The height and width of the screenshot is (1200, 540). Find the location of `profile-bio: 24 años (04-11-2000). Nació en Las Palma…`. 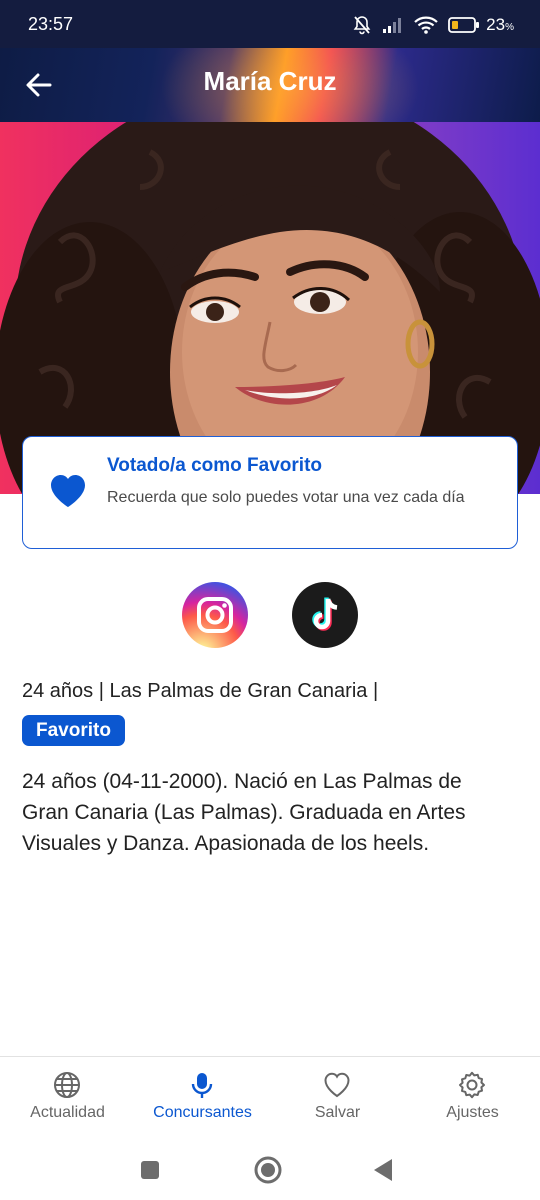

profile-bio: 24 años (04-11-2000). Nació en Las Palma… is located at coordinates (244, 812).